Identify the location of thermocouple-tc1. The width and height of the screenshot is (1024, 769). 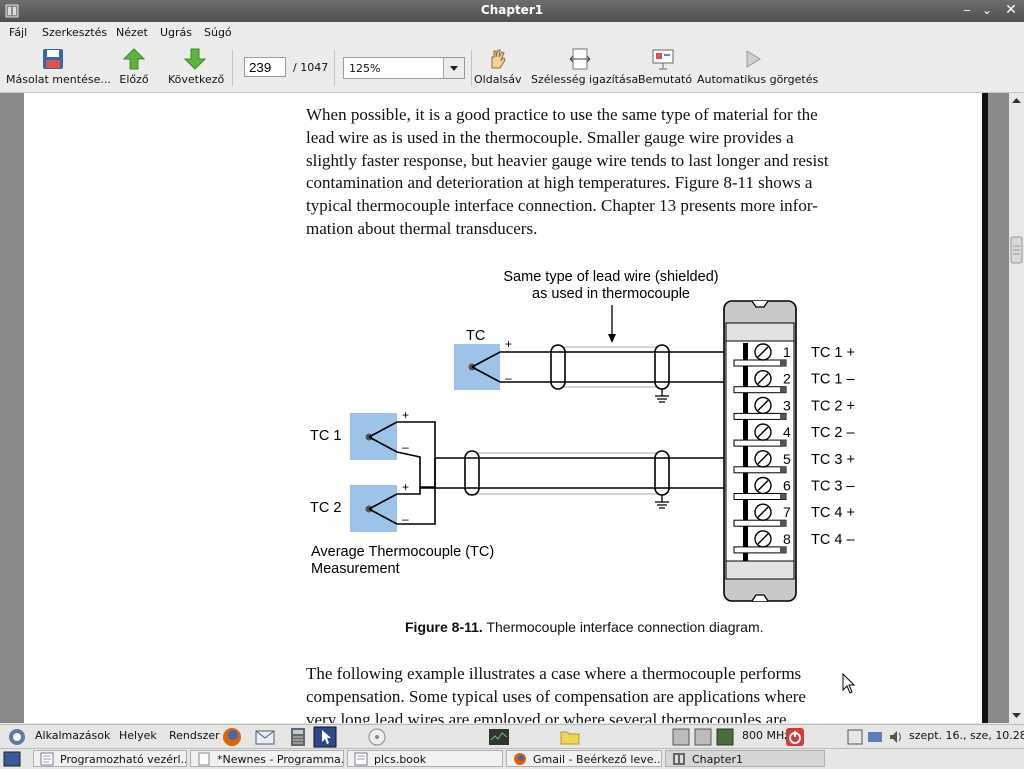
(373, 436).